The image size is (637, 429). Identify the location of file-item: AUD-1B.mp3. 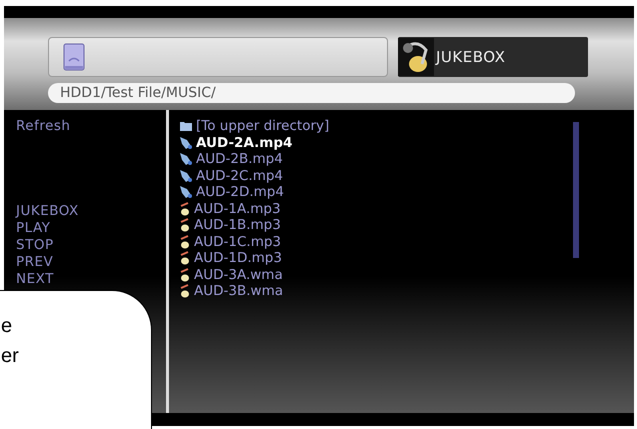
(230, 225).